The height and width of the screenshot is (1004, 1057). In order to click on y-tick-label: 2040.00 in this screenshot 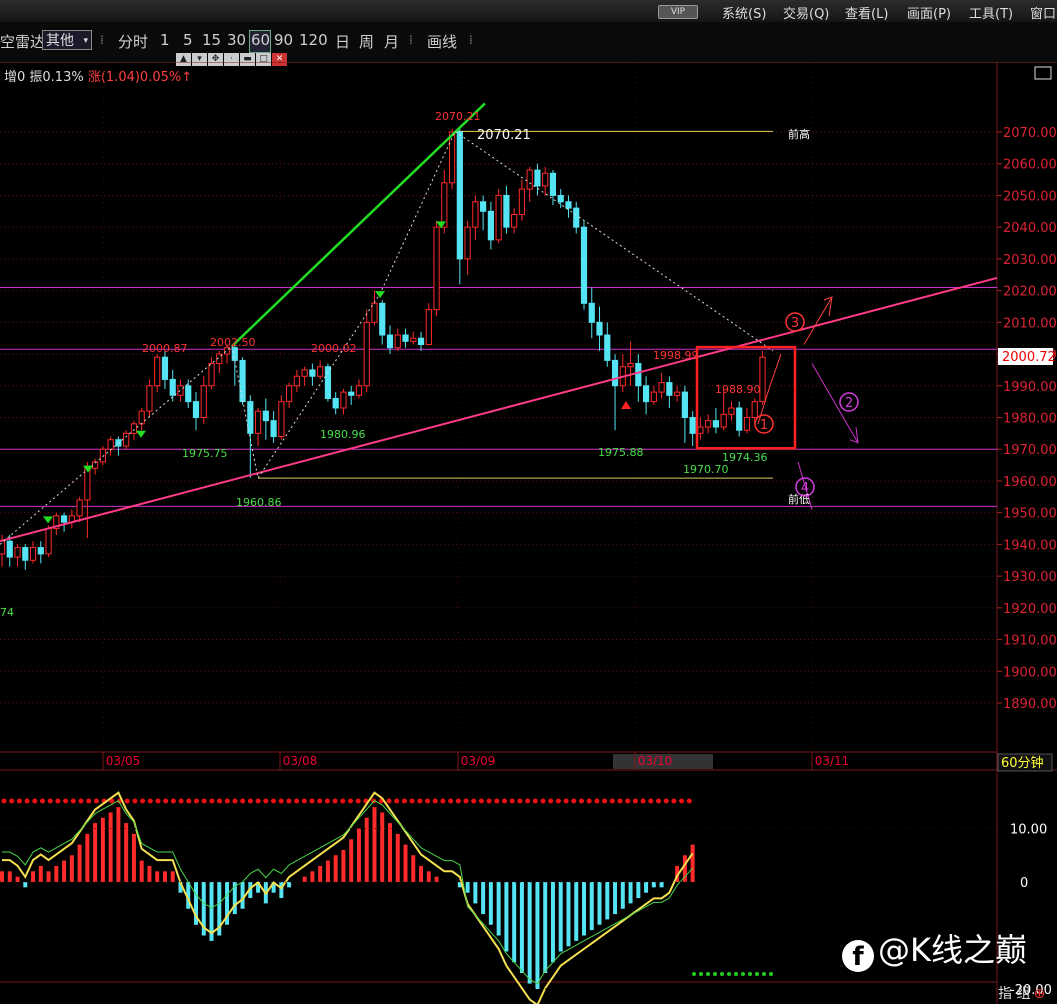, I will do `click(1030, 228)`.